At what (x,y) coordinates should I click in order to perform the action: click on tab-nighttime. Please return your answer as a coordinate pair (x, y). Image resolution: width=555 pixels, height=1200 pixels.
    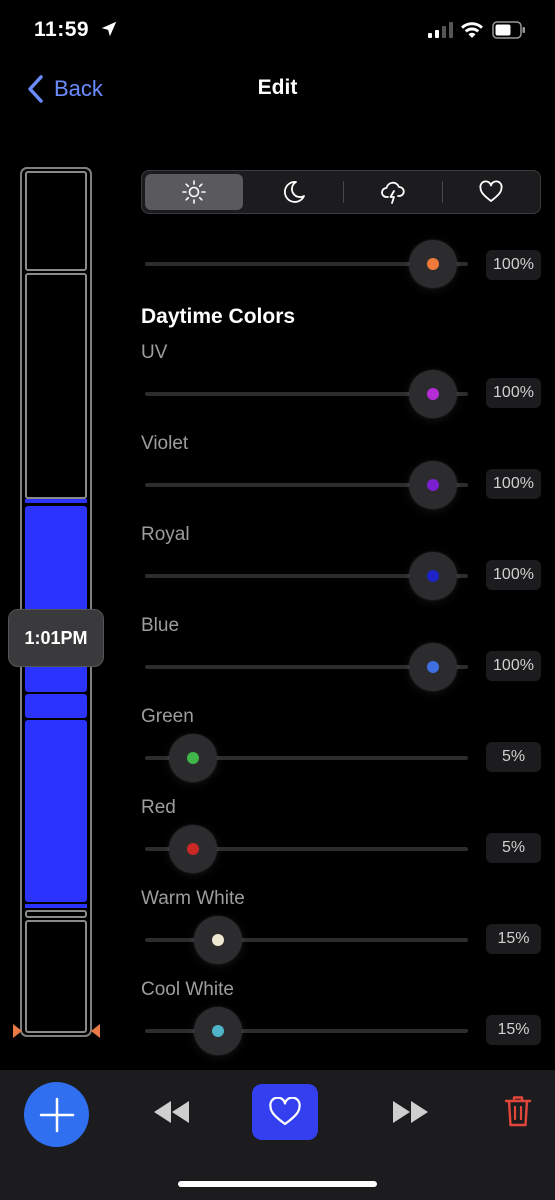
    Looking at the image, I should click on (295, 192).